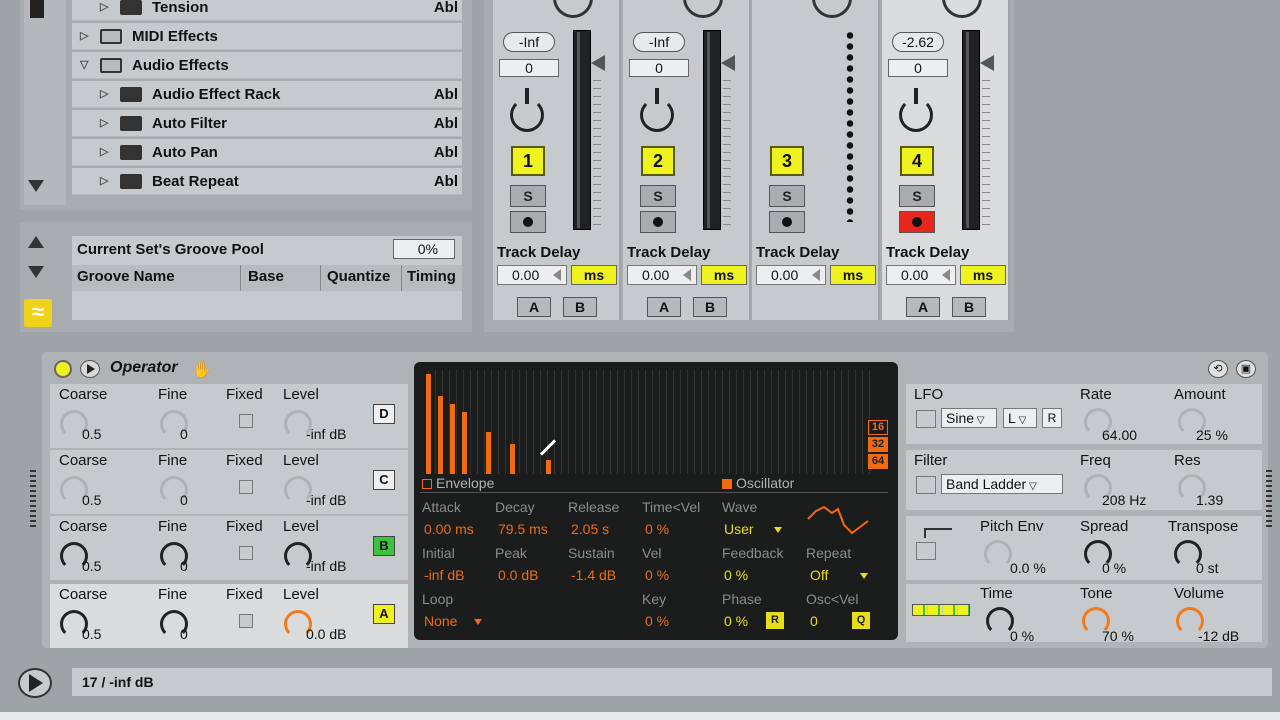 The width and height of the screenshot is (1280, 720). I want to click on device-resize-handle-right, so click(1269, 500).